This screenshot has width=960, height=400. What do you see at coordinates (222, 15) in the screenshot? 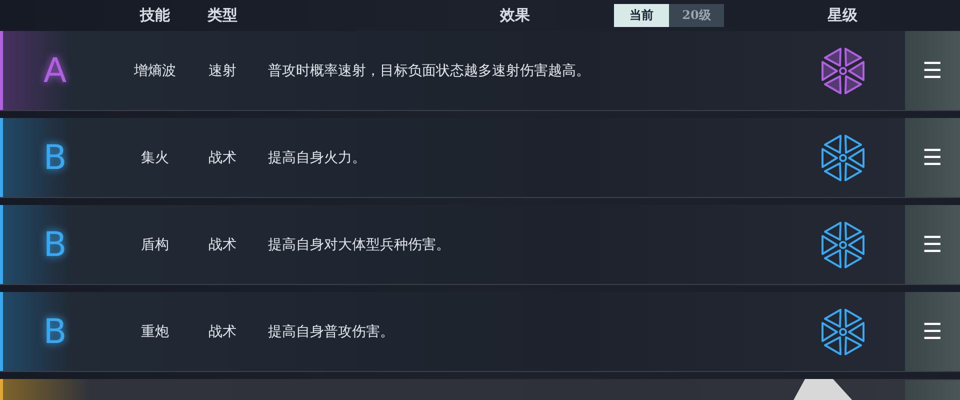
I see `column-header: 类型` at bounding box center [222, 15].